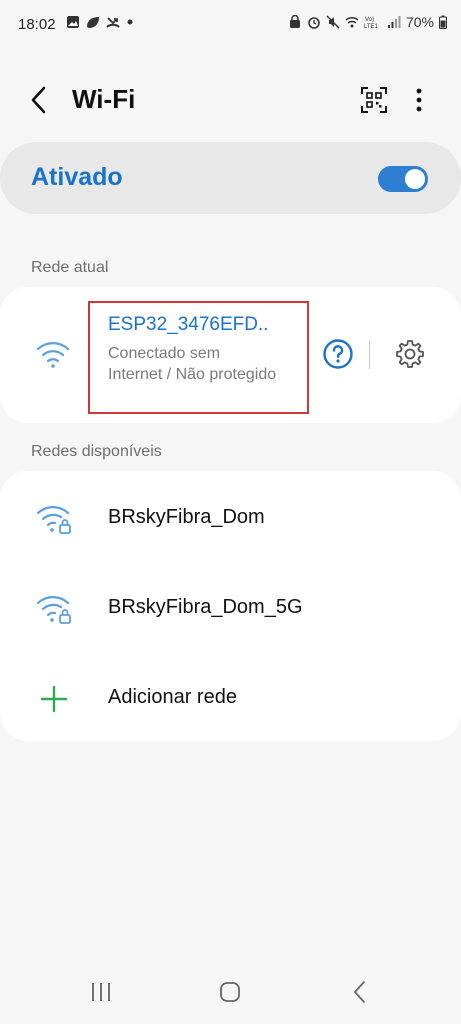 This screenshot has width=461, height=1024. I want to click on recents-icon, so click(101, 992).